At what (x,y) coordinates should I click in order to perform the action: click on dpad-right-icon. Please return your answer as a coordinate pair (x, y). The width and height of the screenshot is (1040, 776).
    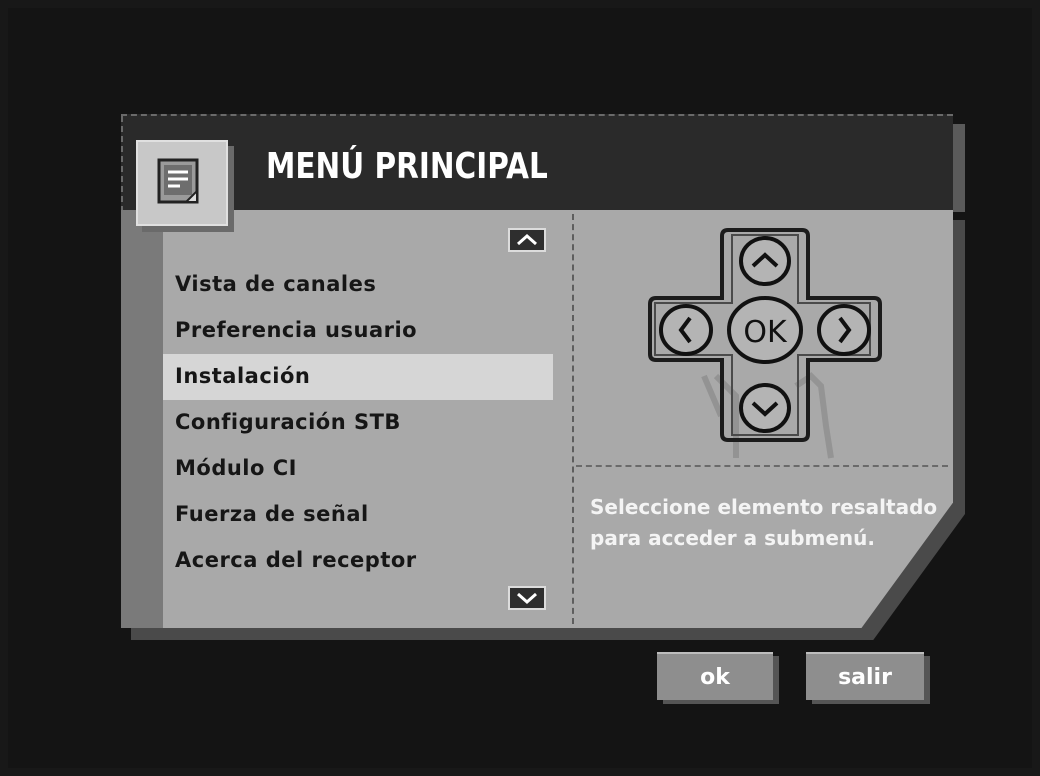
    Looking at the image, I should click on (844, 330).